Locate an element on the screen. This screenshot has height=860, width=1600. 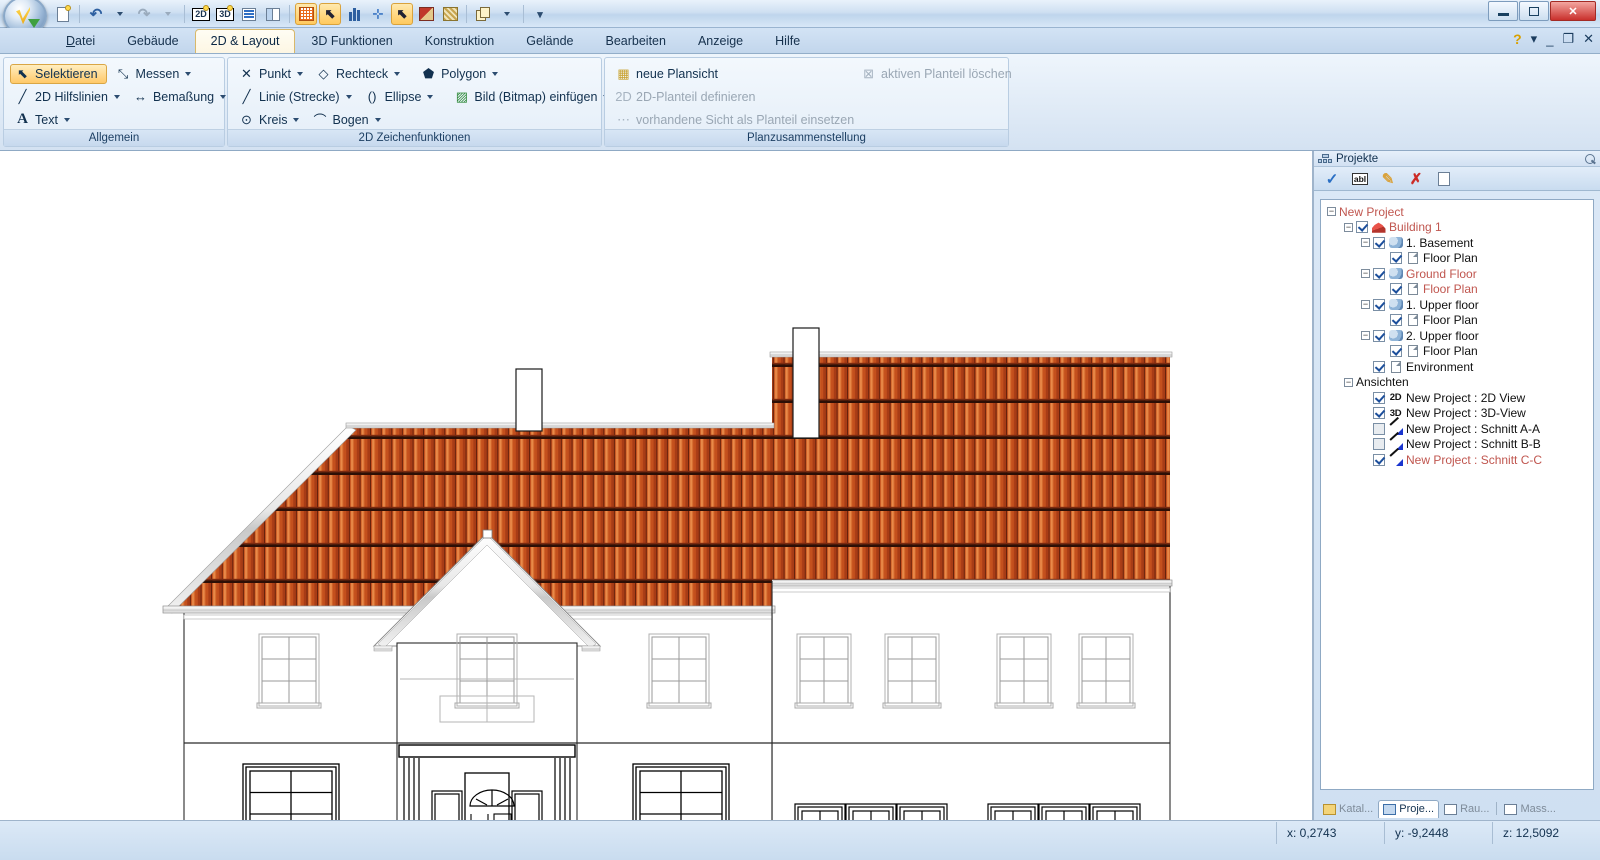
roof-grid-button is located at coordinates (450, 14).